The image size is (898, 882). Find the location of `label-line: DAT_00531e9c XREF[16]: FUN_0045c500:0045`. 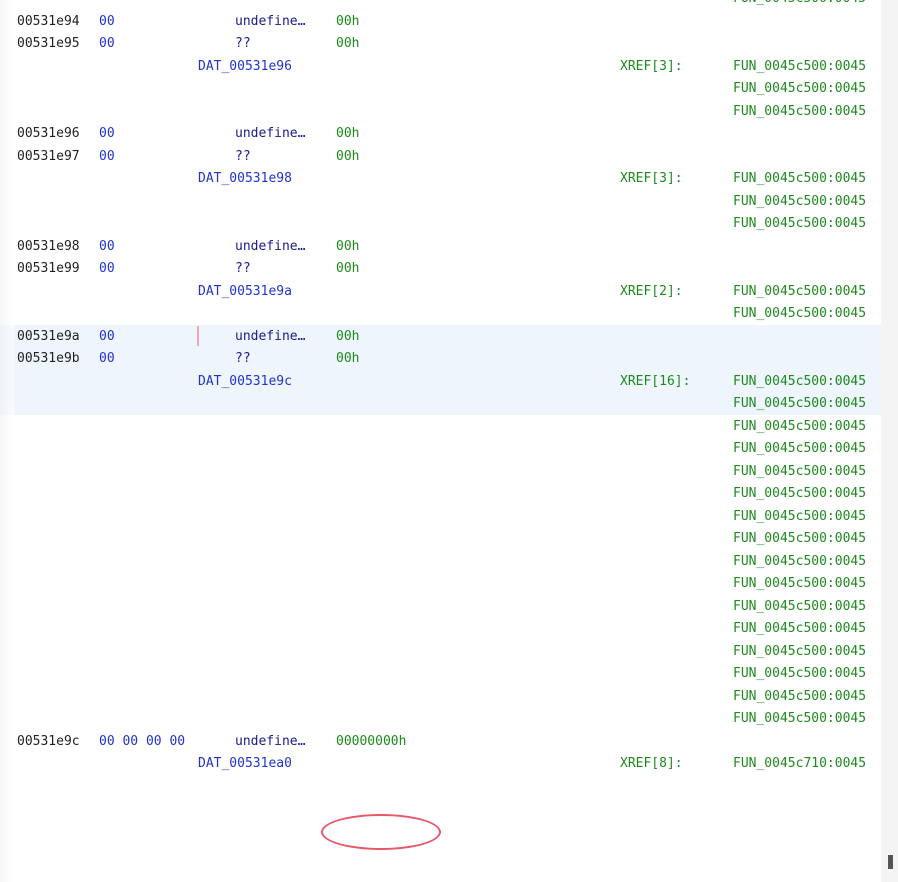

label-line: DAT_00531e9c XREF[16]: FUN_0045c500:0045 is located at coordinates (440, 382).